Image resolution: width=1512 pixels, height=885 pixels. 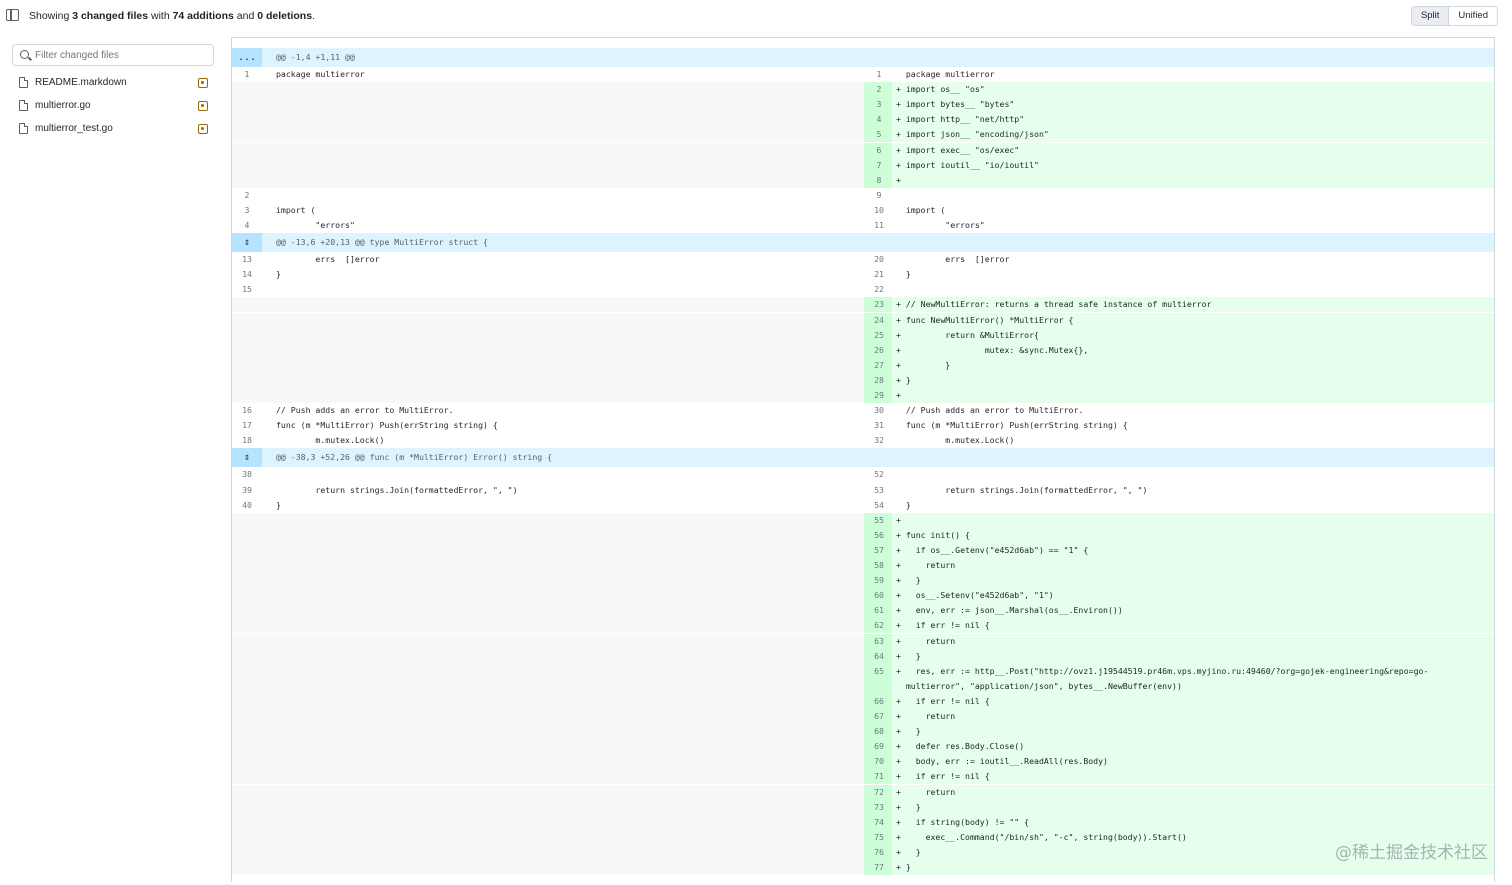 What do you see at coordinates (879, 580) in the screenshot?
I see `new-line-number: 59` at bounding box center [879, 580].